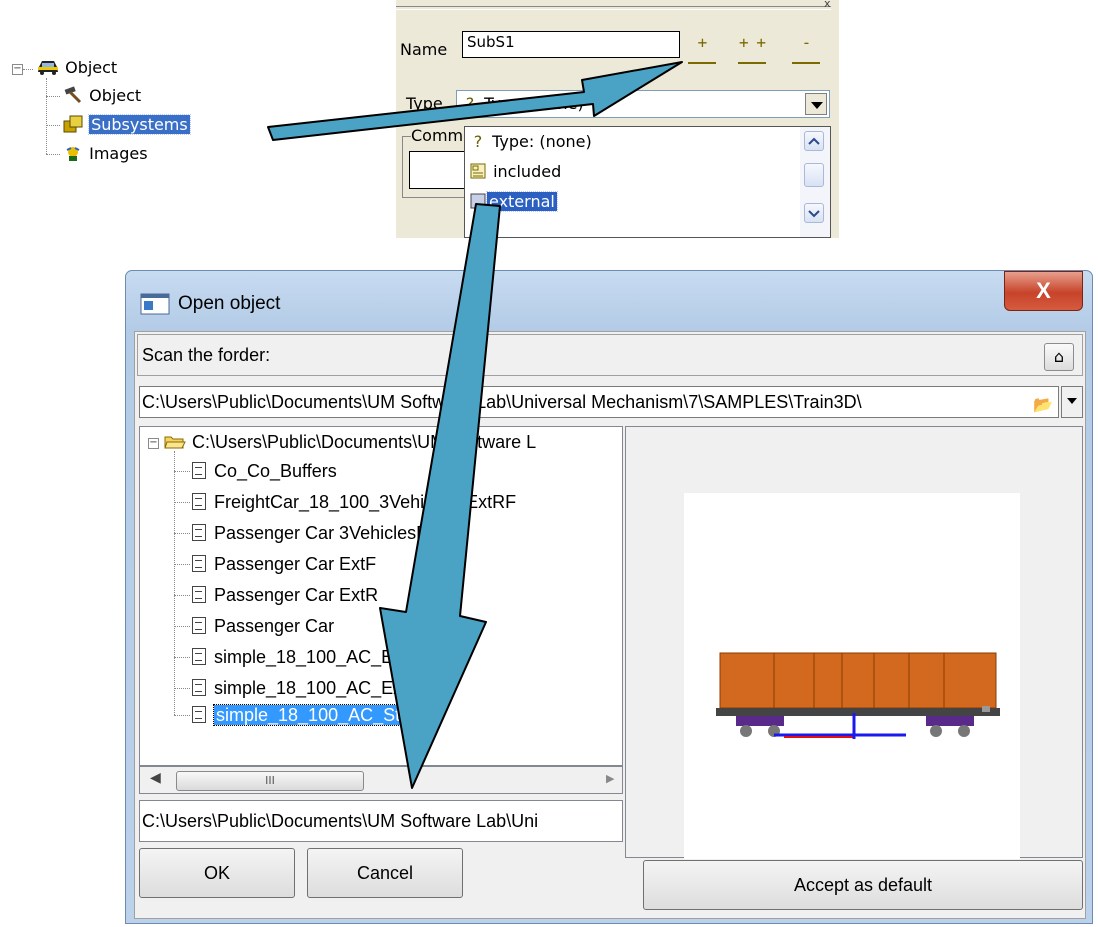 This screenshot has width=1098, height=927. I want to click on dropdown-scrollbar, so click(815, 182).